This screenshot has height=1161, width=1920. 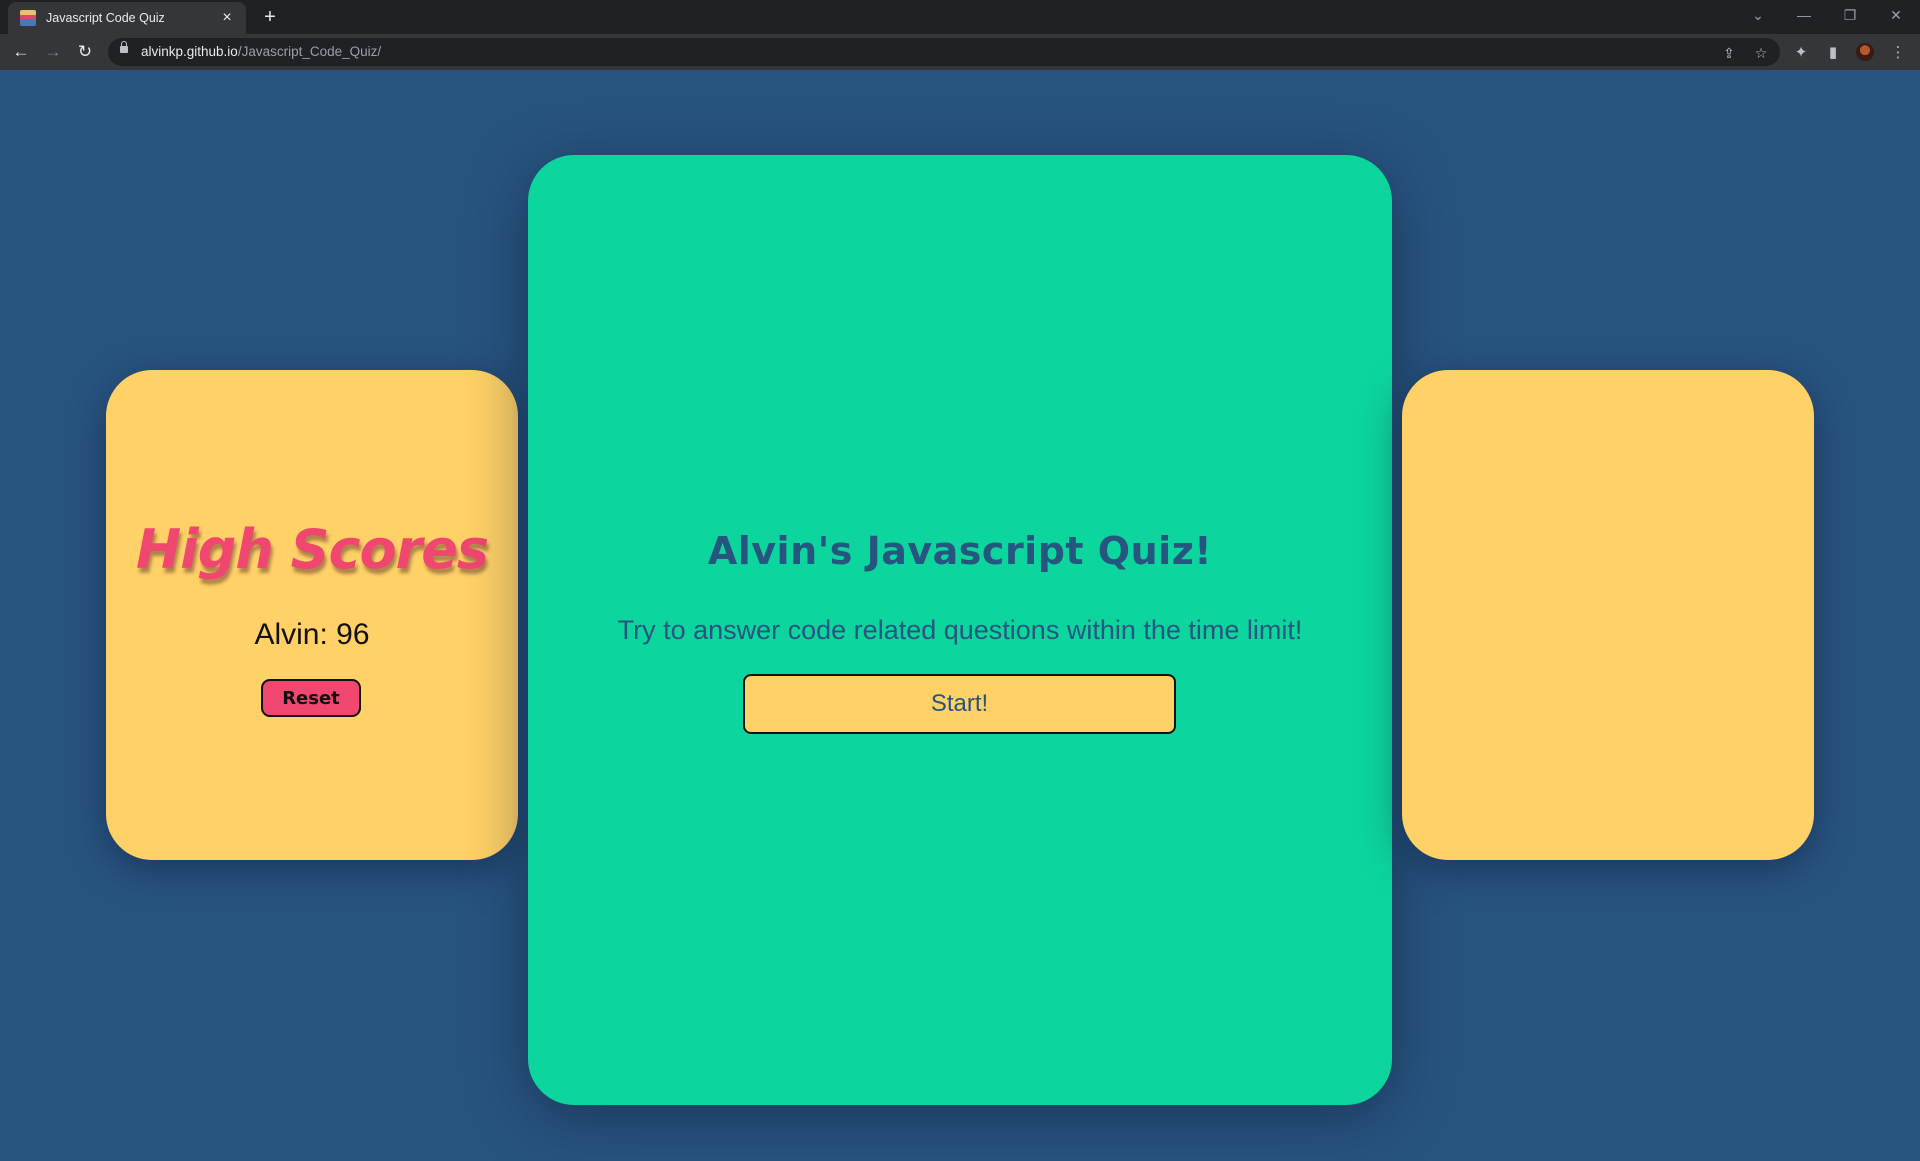 What do you see at coordinates (311, 698) in the screenshot?
I see `reset-button: Reset` at bounding box center [311, 698].